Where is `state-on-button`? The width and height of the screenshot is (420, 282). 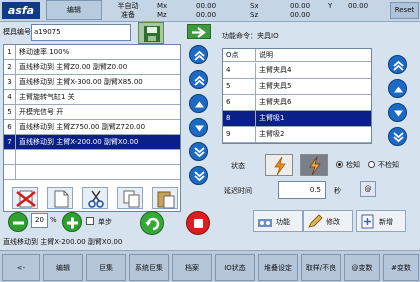
state-on-button is located at coordinates (279, 165).